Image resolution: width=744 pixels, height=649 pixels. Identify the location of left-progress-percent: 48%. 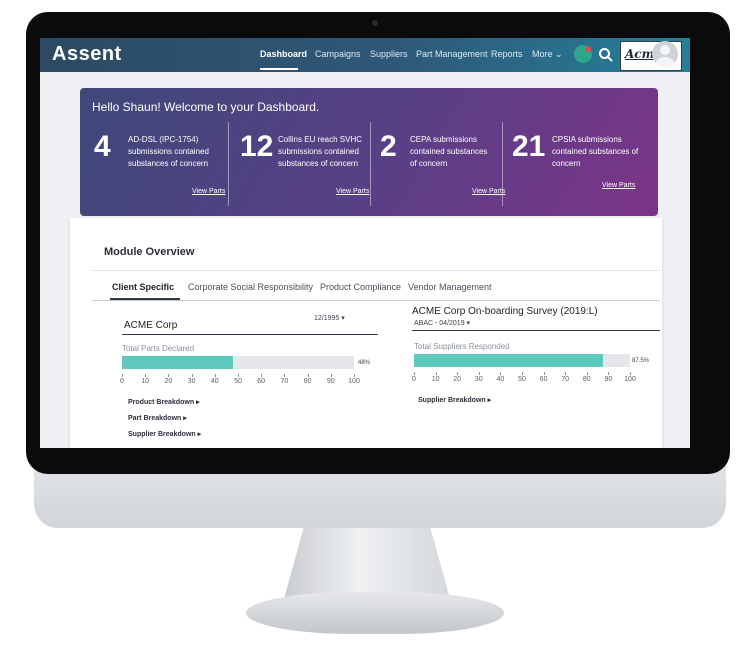
(364, 363).